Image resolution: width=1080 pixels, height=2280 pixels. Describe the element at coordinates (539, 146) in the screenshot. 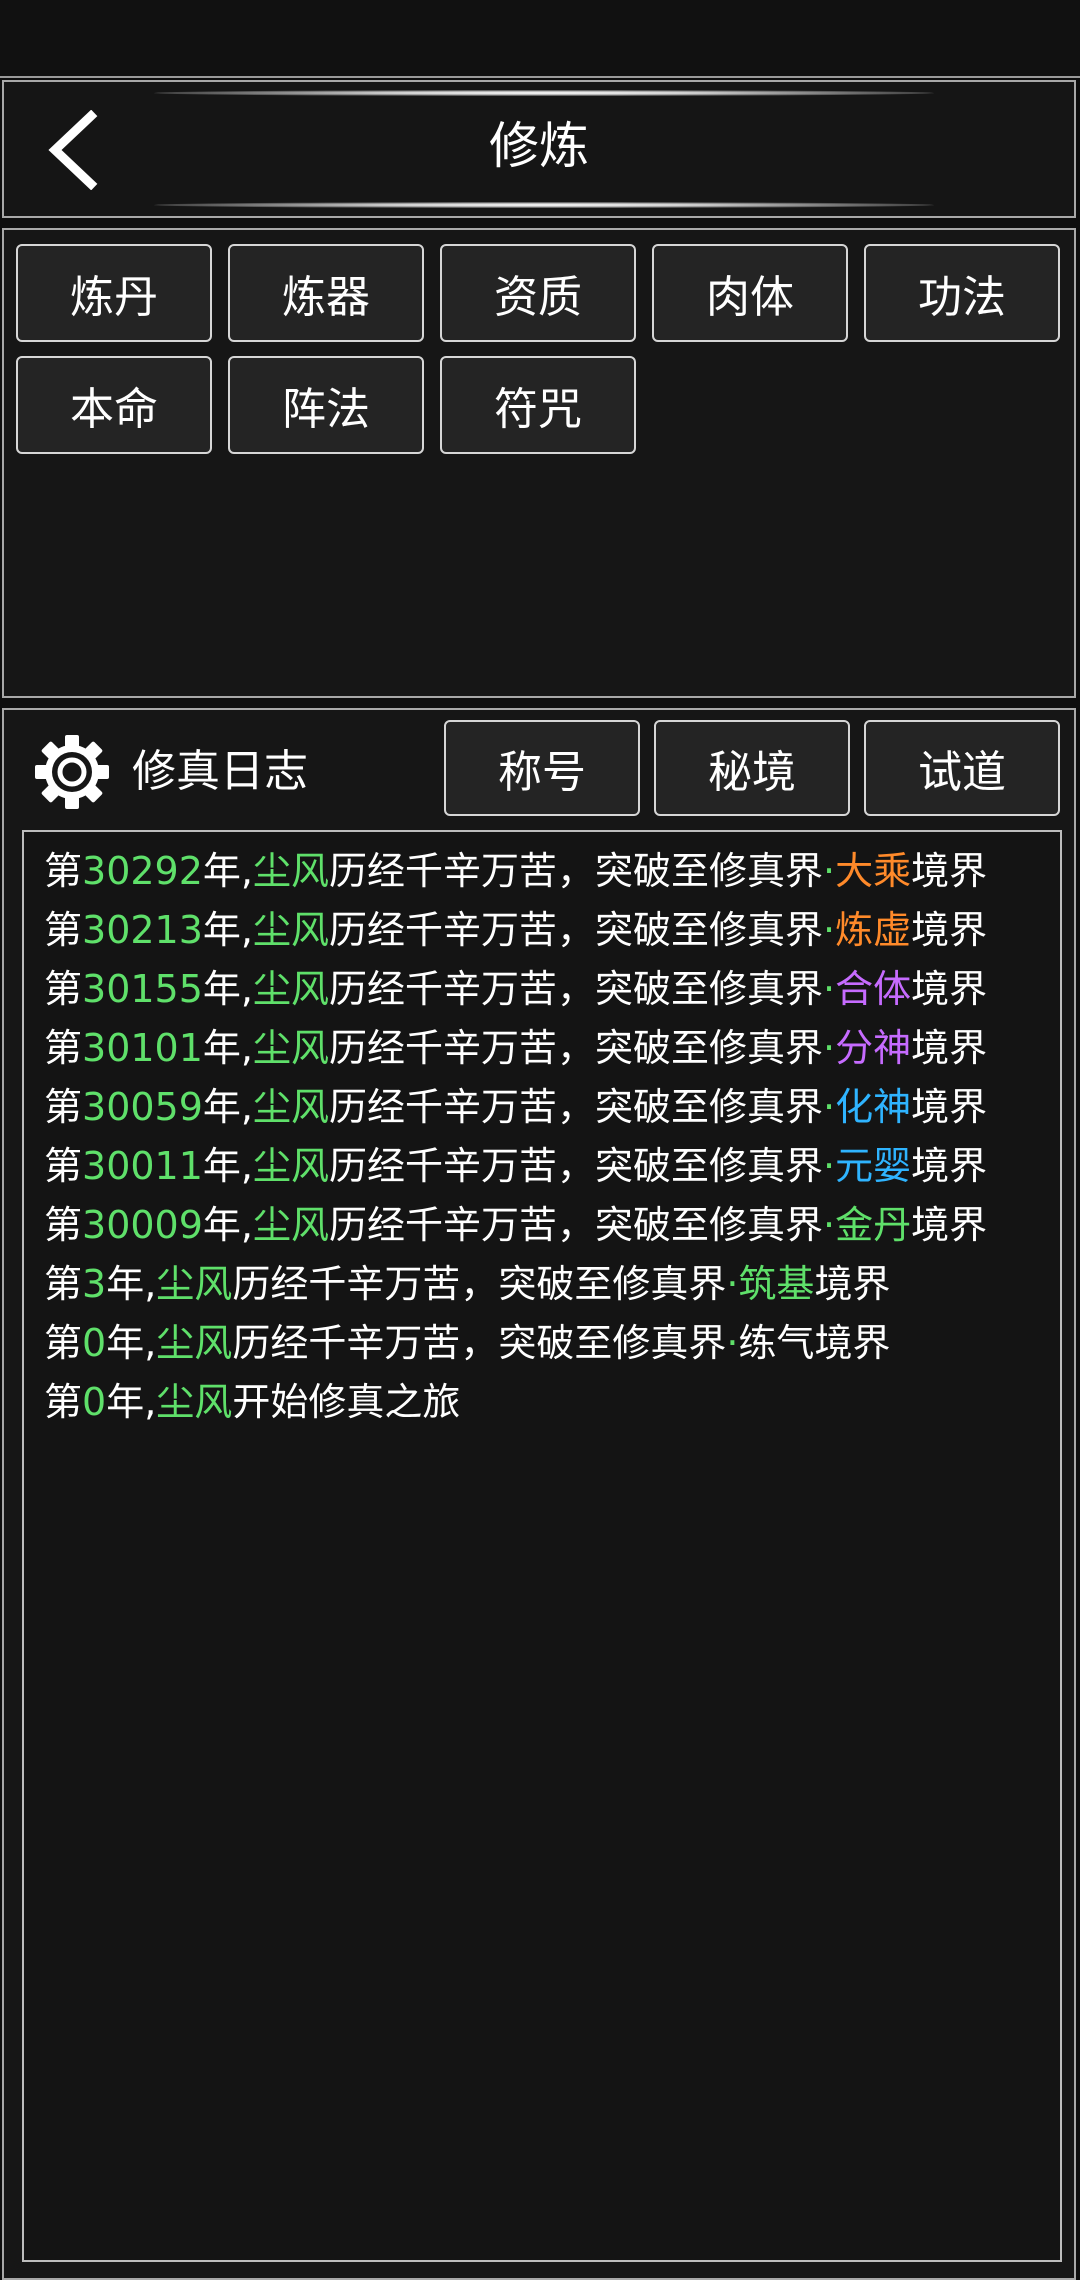

I see `page-title: 修炼` at that location.